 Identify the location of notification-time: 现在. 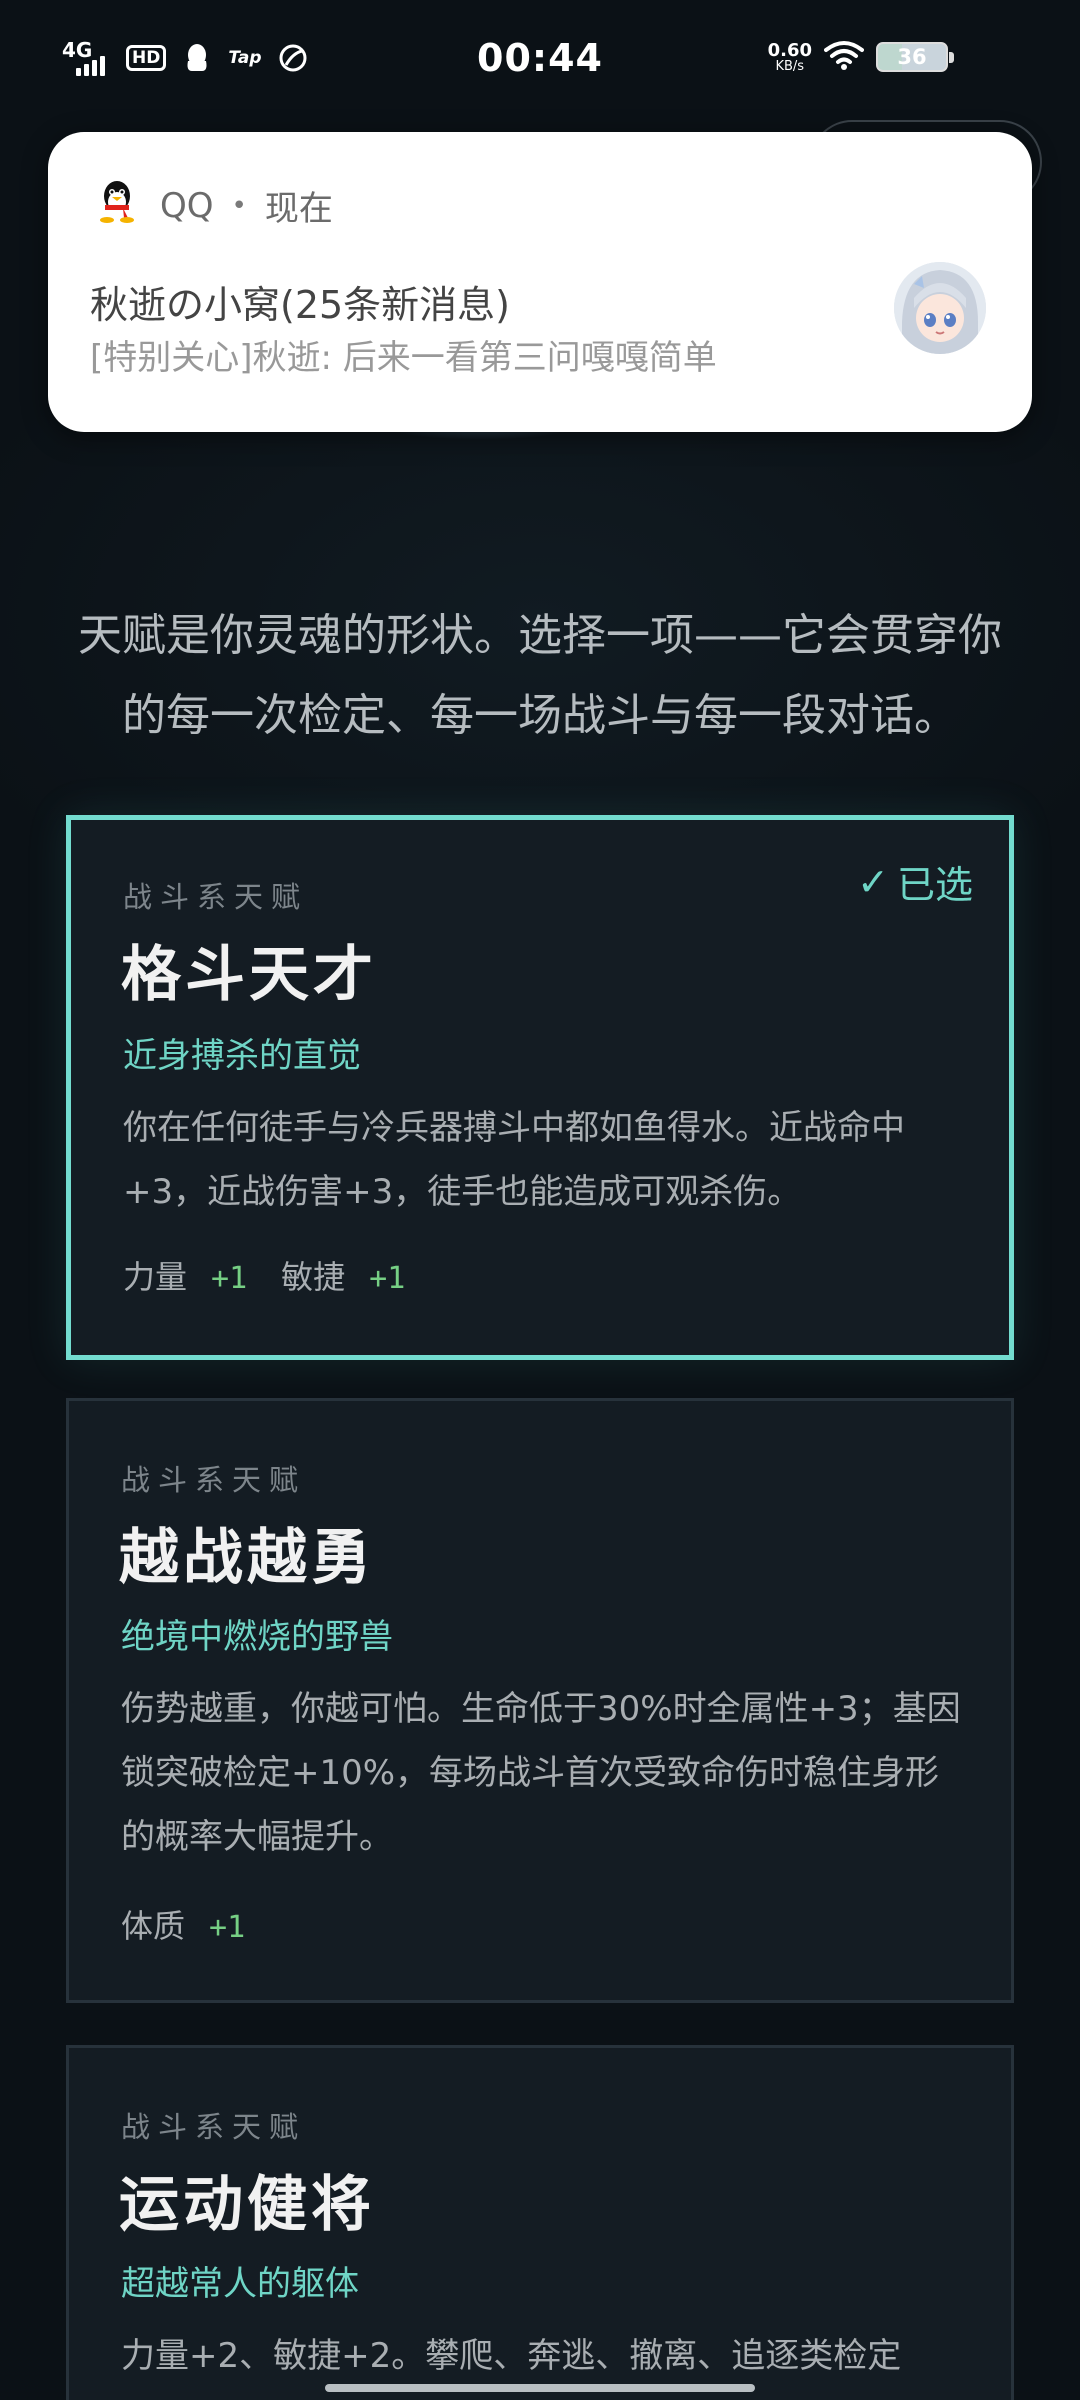
(298, 209).